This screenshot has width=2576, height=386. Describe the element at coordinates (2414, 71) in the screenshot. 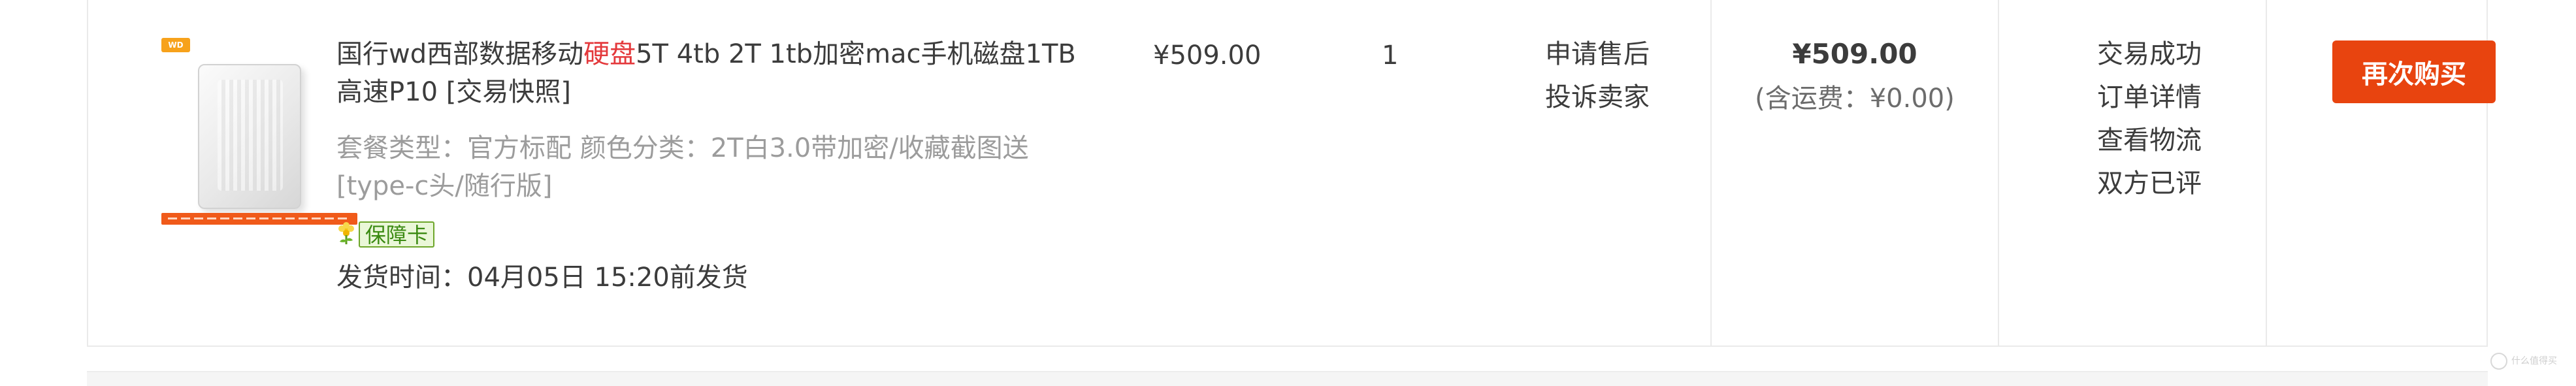

I see `rebuy-button: 再次购买` at that location.